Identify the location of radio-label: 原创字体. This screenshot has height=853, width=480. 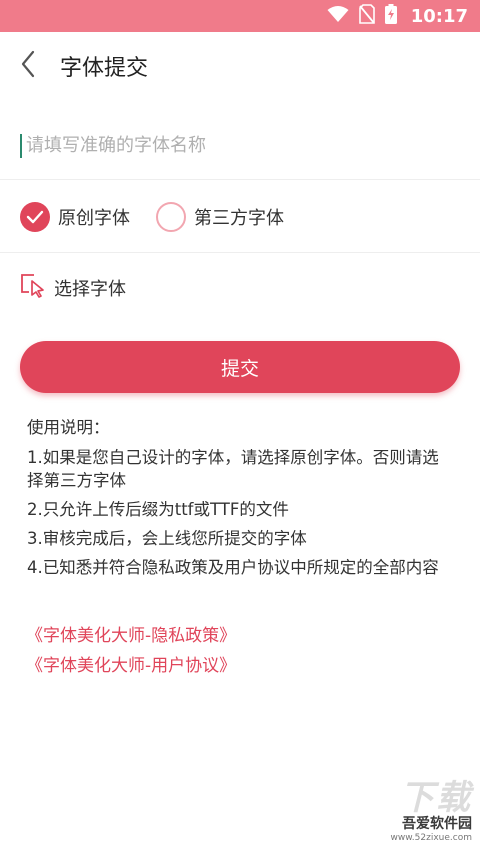
(94, 218).